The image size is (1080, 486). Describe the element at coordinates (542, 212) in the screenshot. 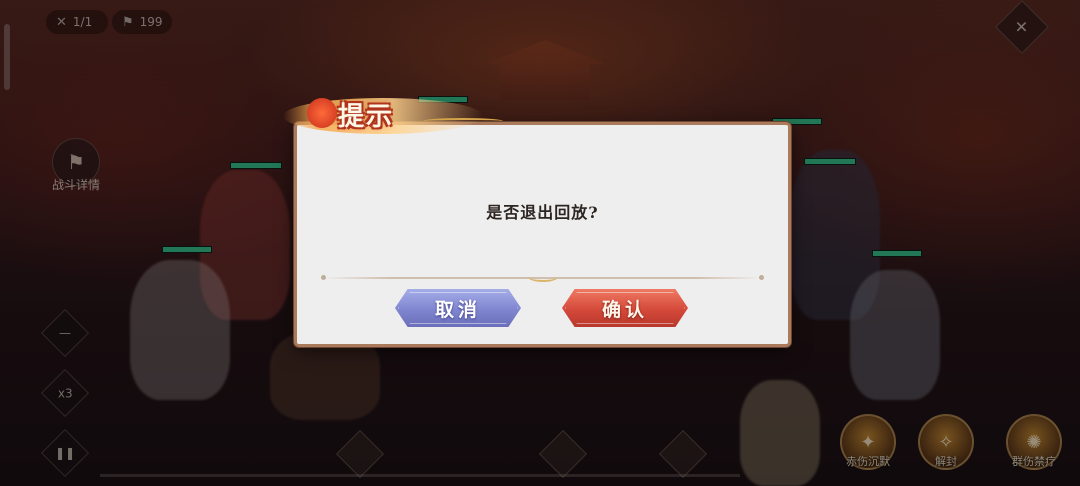

I see `dialog-message: 是否退出回放?` at that location.